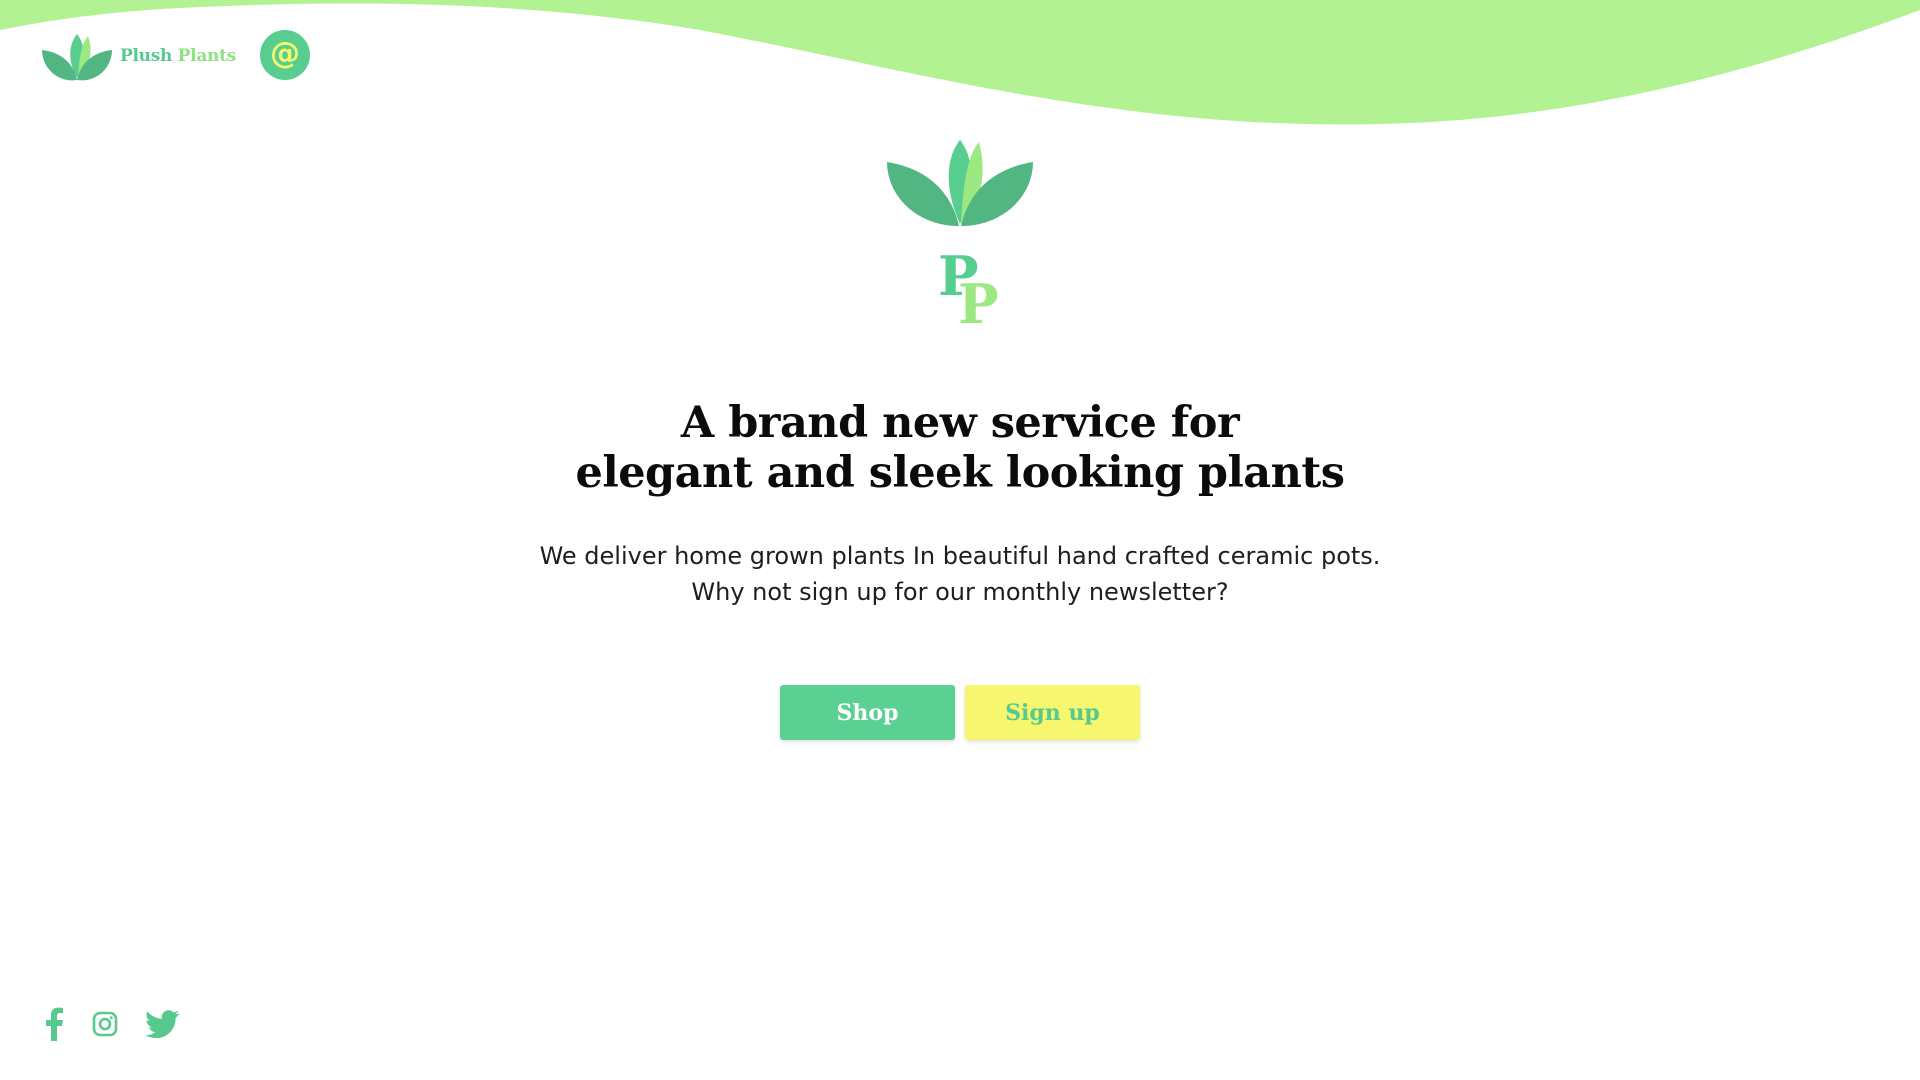 The height and width of the screenshot is (1080, 1920). What do you see at coordinates (867, 712) in the screenshot?
I see `shop-button: Shop` at bounding box center [867, 712].